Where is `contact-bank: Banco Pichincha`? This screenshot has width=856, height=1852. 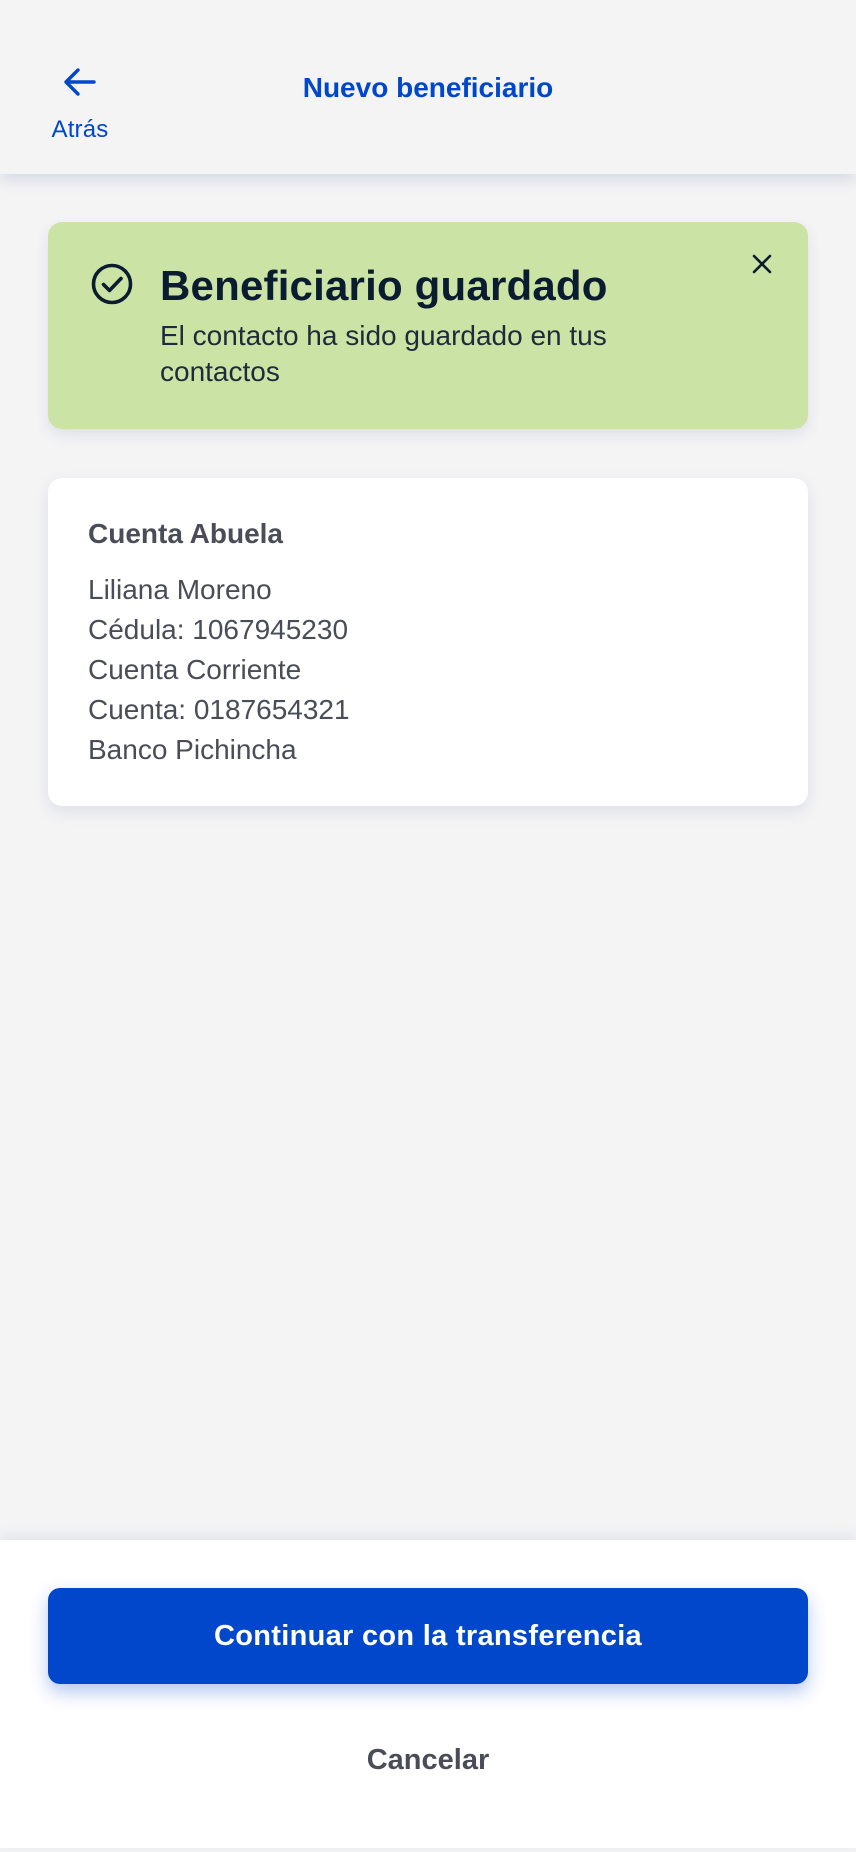 contact-bank: Banco Pichincha is located at coordinates (192, 749).